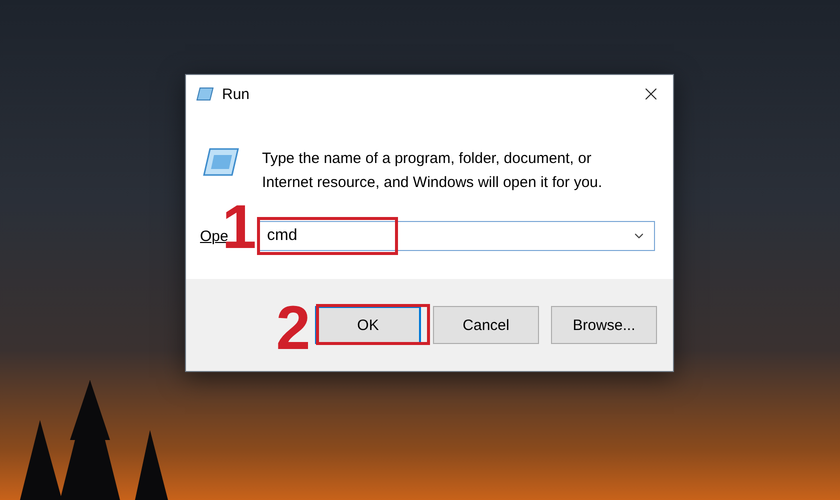  What do you see at coordinates (433, 171) in the screenshot?
I see `instruction-text: Type the name of a program, folder, document, or Internet resource, and Windows will open it for you.` at bounding box center [433, 171].